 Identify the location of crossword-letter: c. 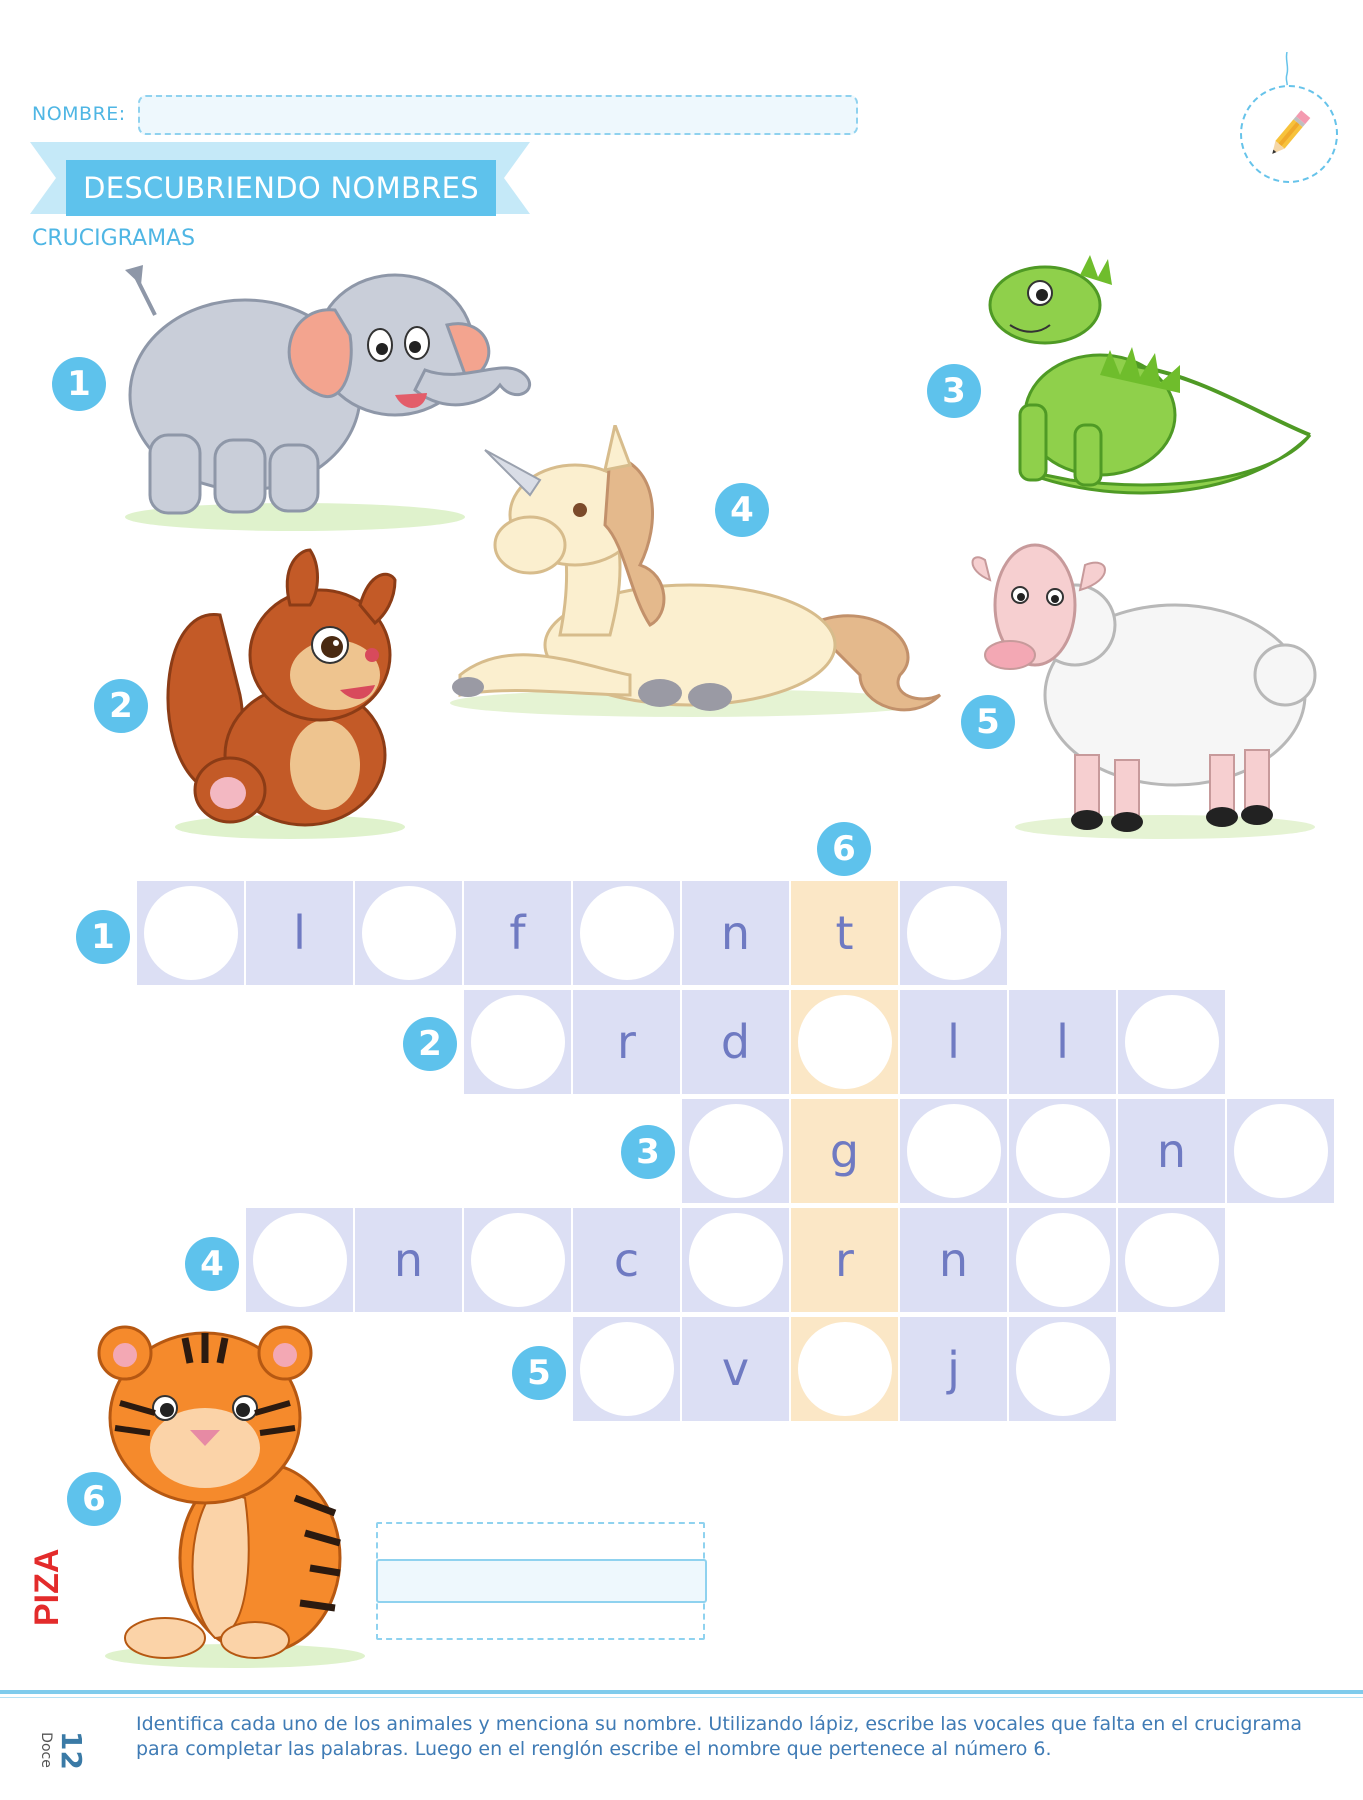
(626, 1260).